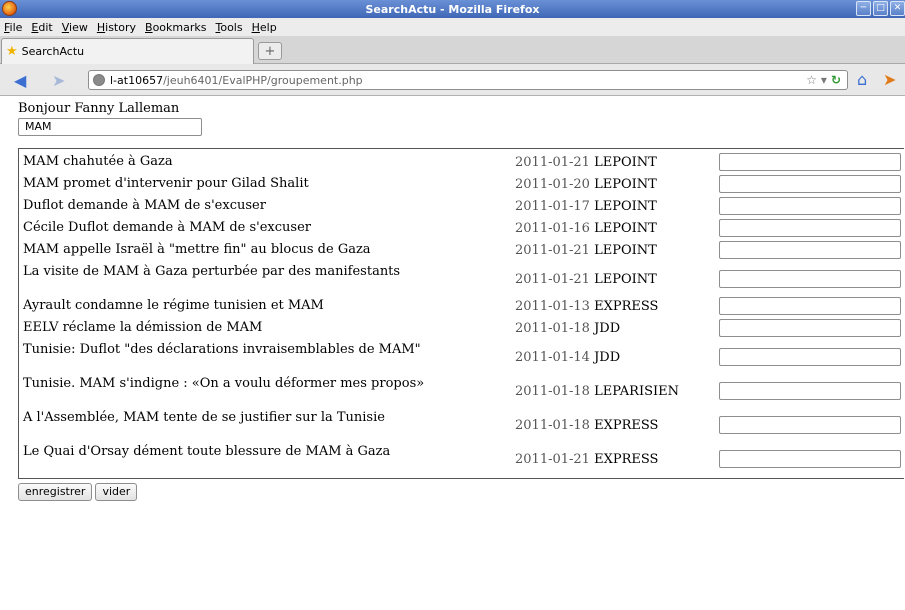  I want to click on result-title: Duflot demande à MAM de s'excuser, so click(144, 205).